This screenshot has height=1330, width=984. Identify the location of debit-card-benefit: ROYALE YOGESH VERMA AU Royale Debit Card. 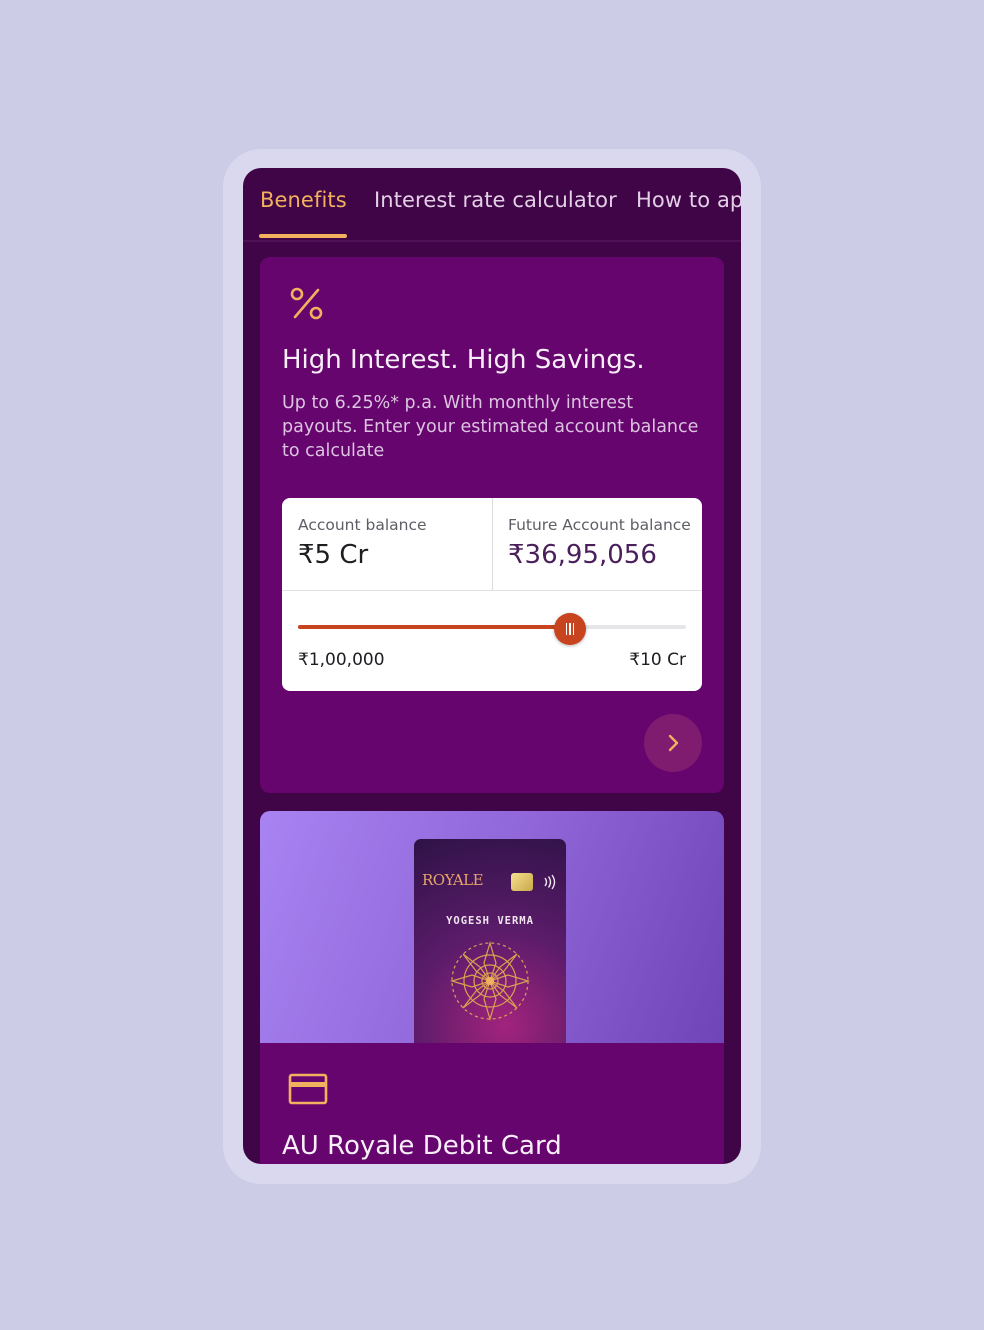
(492, 987).